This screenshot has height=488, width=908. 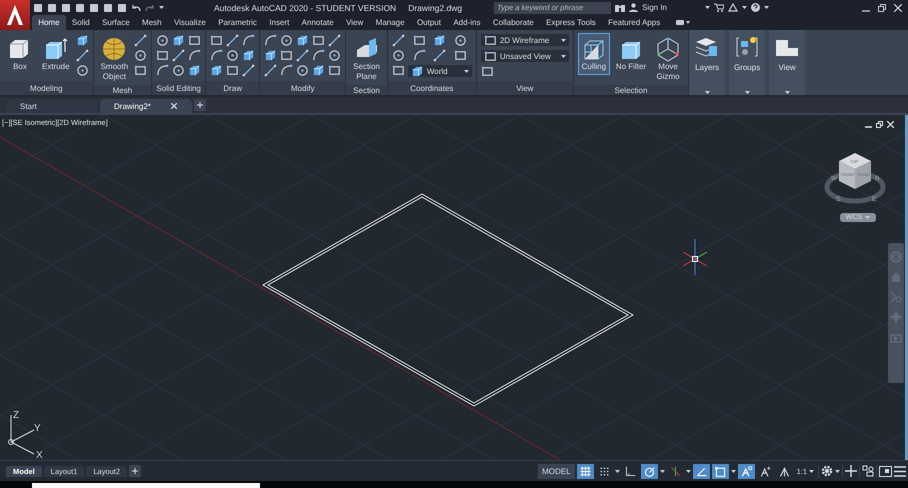 I want to click on sign-in-link: Sign In, so click(x=654, y=7).